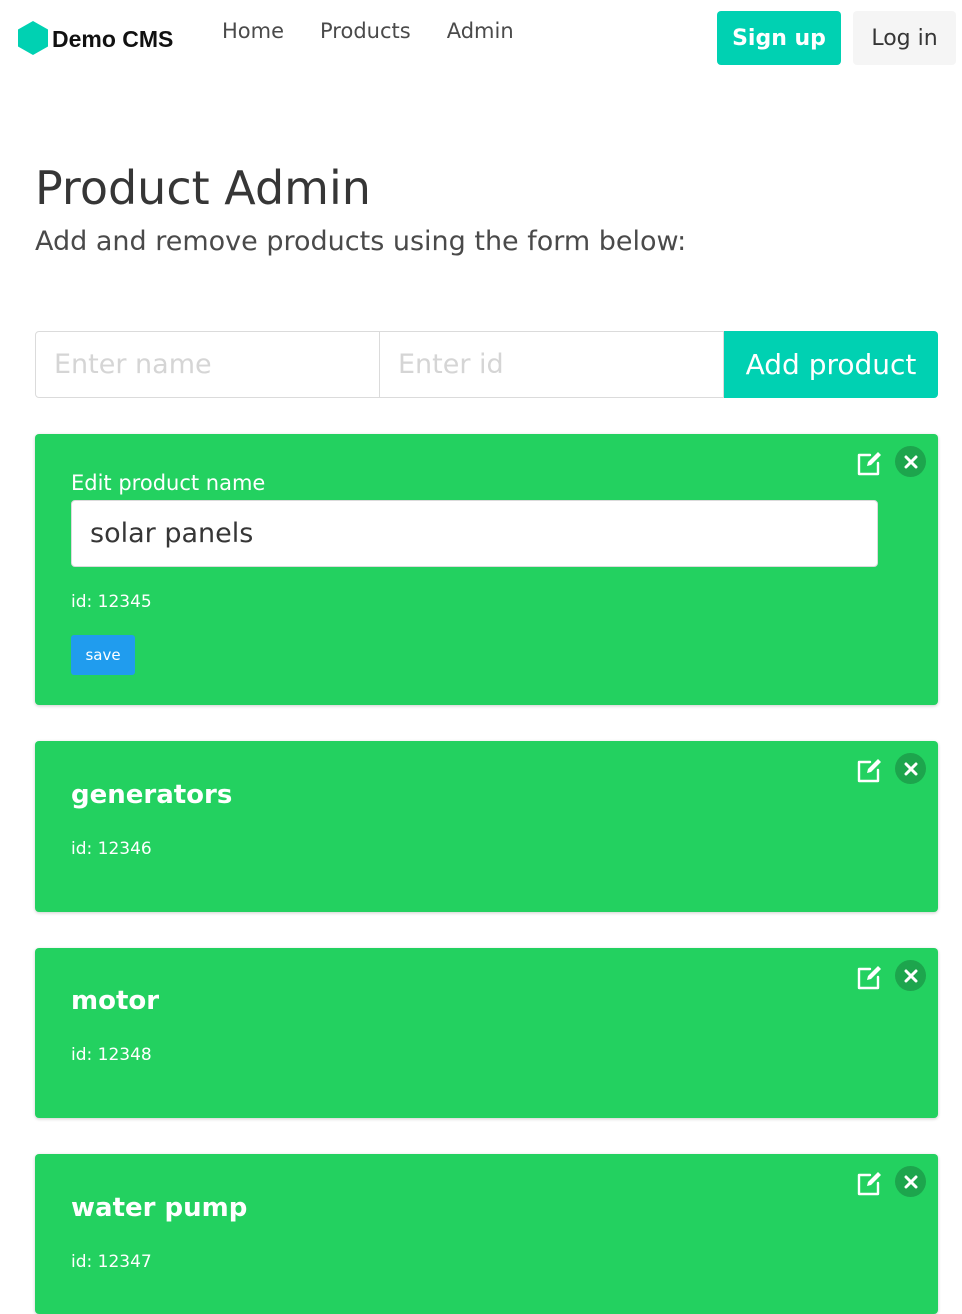 The image size is (962, 1314). I want to click on page-title: Product Admin, so click(203, 188).